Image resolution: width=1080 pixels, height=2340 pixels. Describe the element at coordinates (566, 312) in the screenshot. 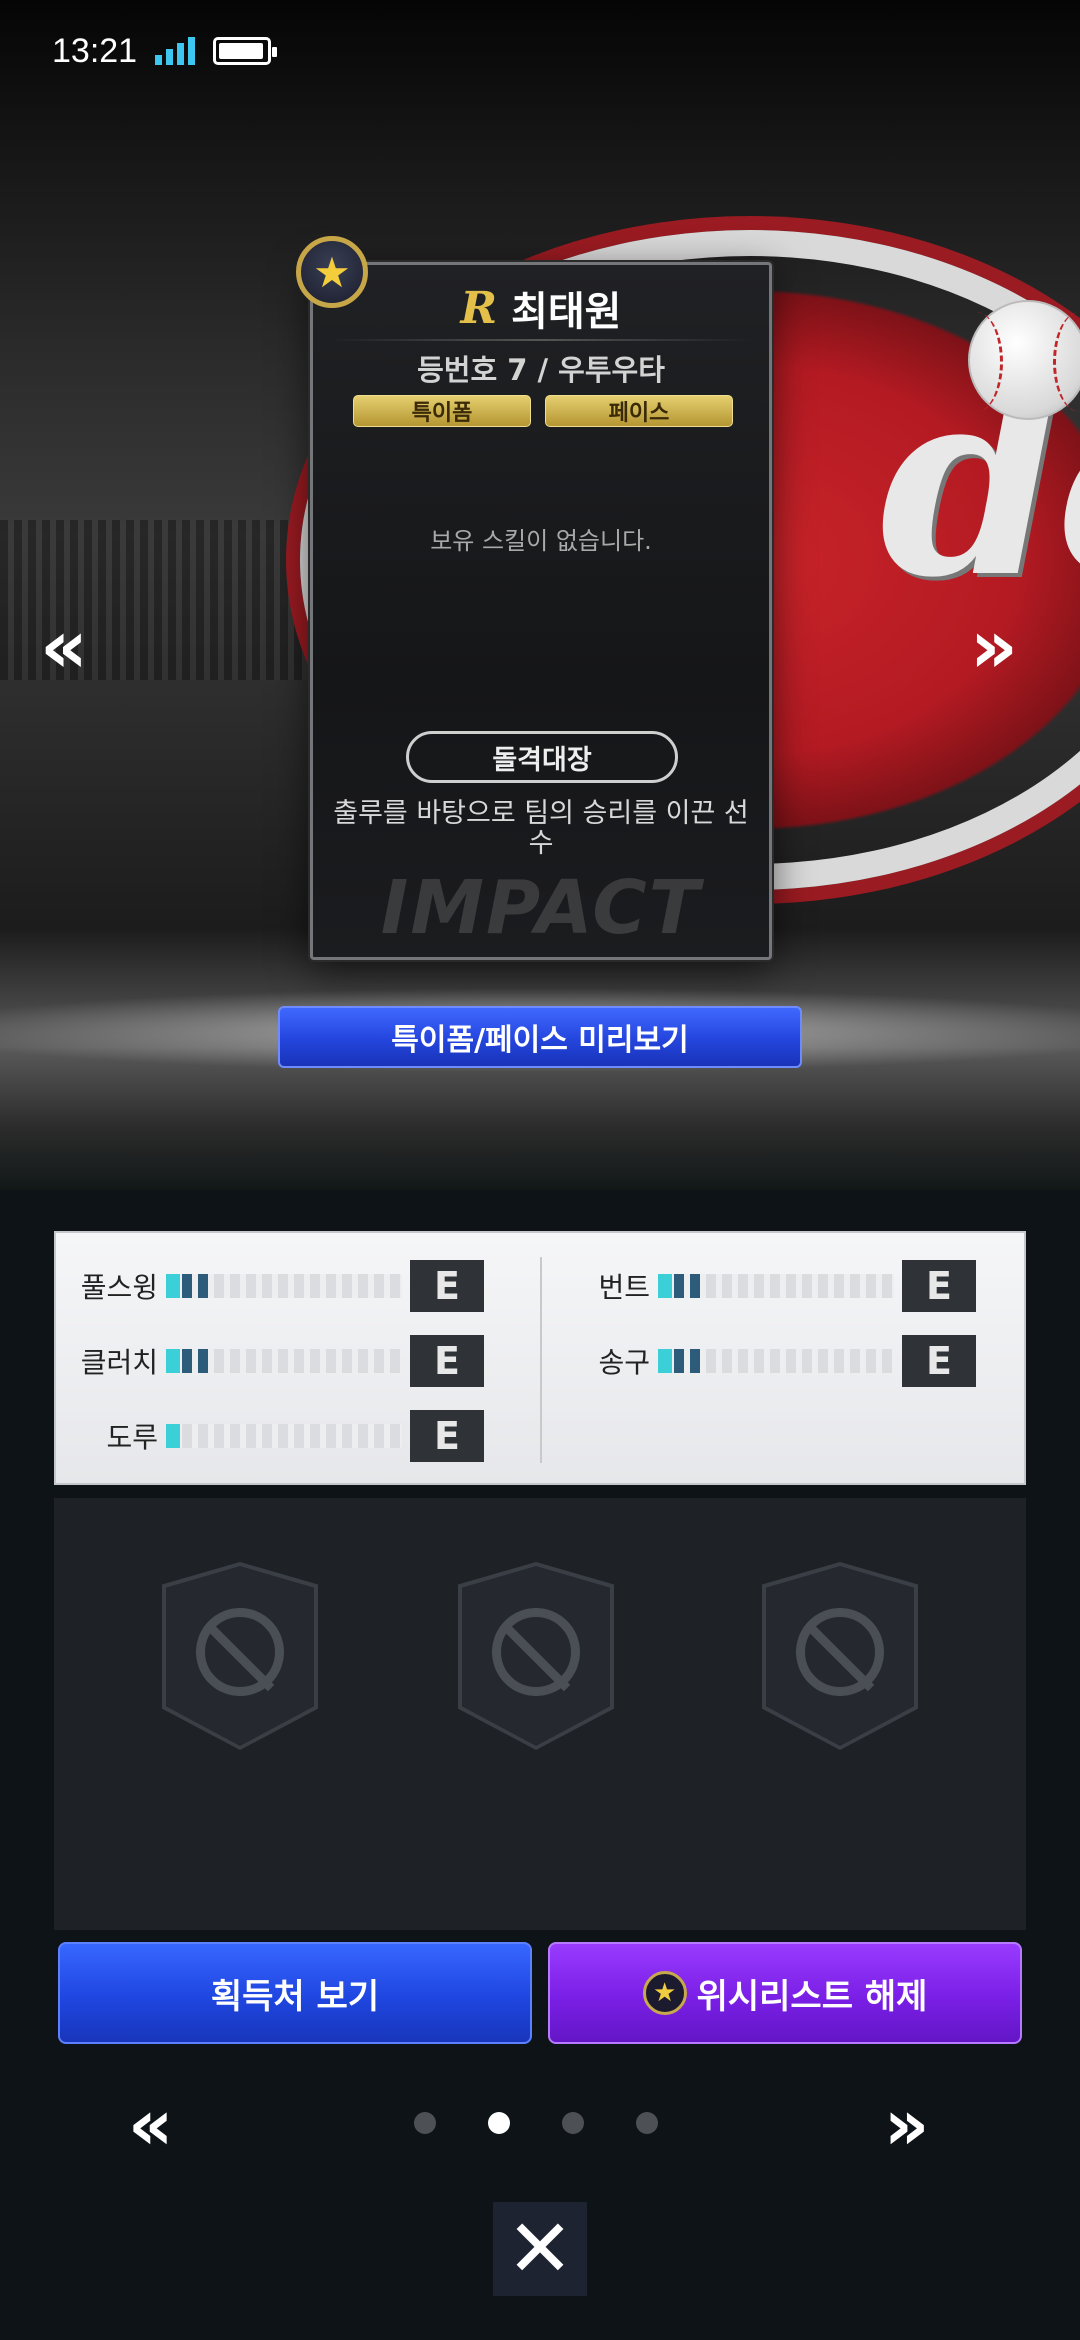

I see `player-name: 최태원` at that location.